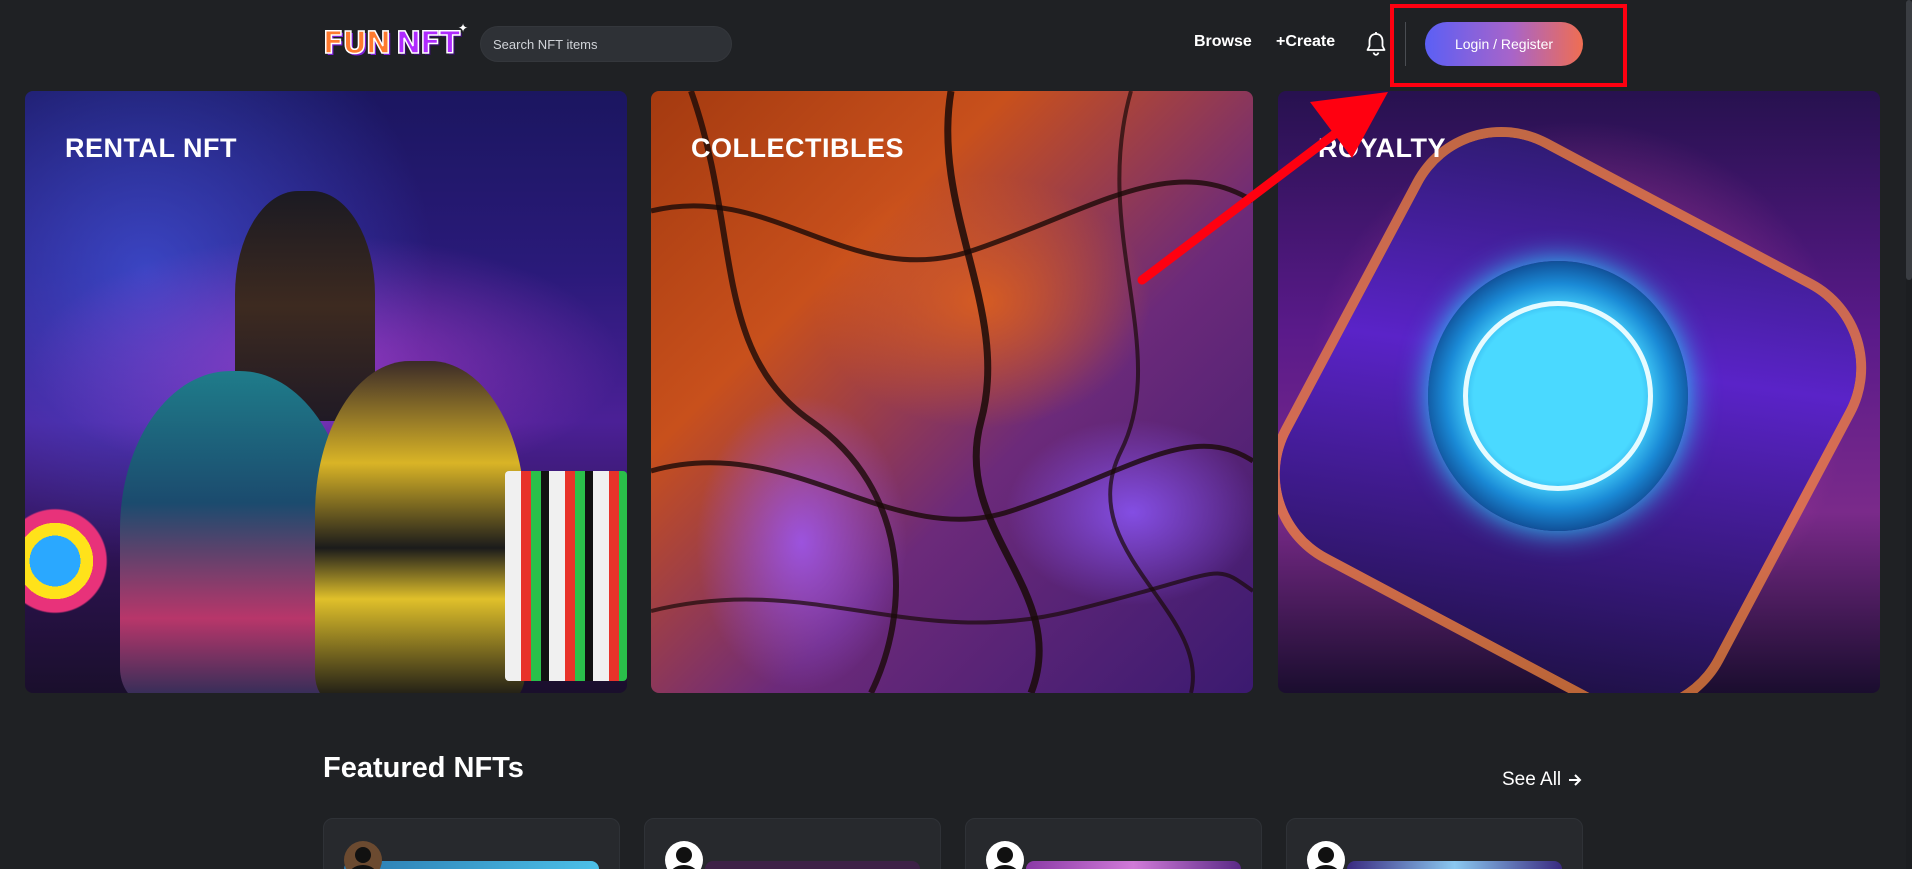  Describe the element at coordinates (1532, 779) in the screenshot. I see `see-all-label: See All` at that location.